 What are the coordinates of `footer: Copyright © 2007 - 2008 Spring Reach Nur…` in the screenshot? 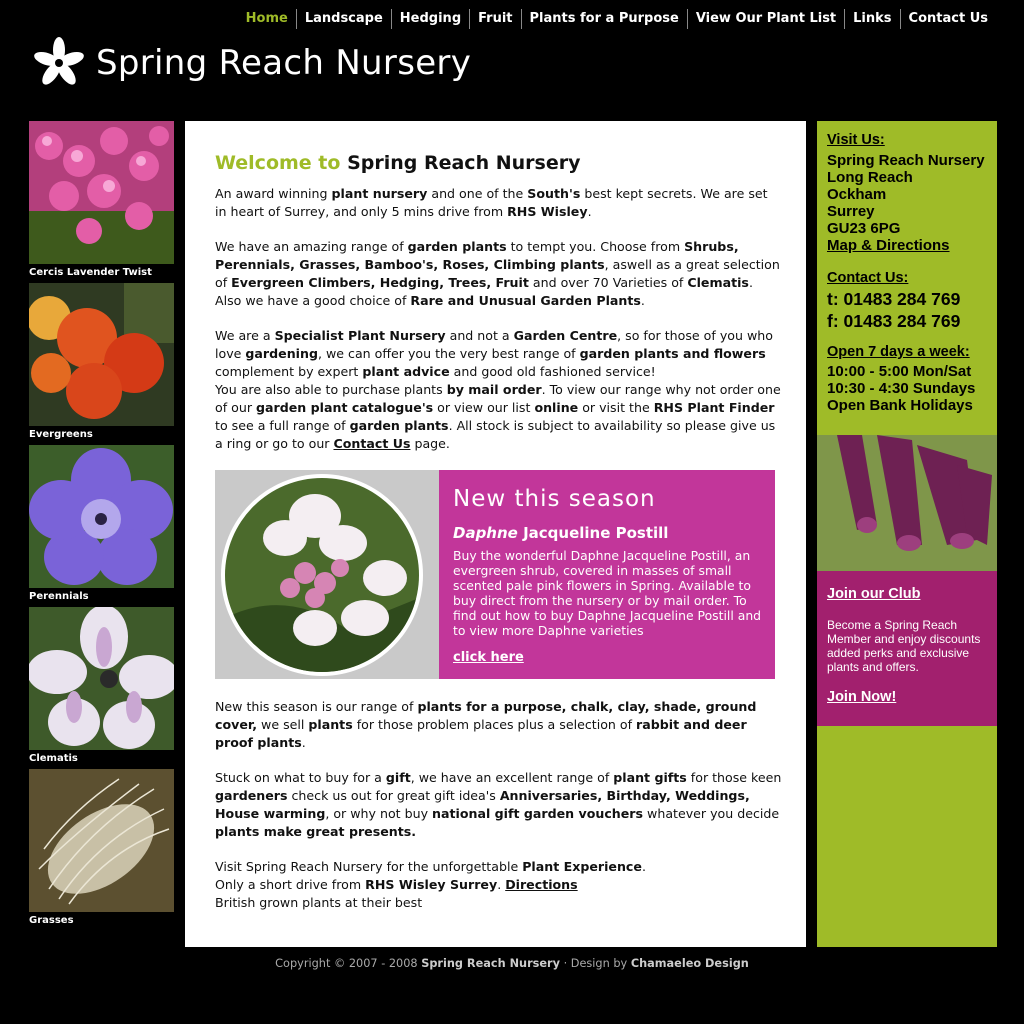 It's located at (512, 963).